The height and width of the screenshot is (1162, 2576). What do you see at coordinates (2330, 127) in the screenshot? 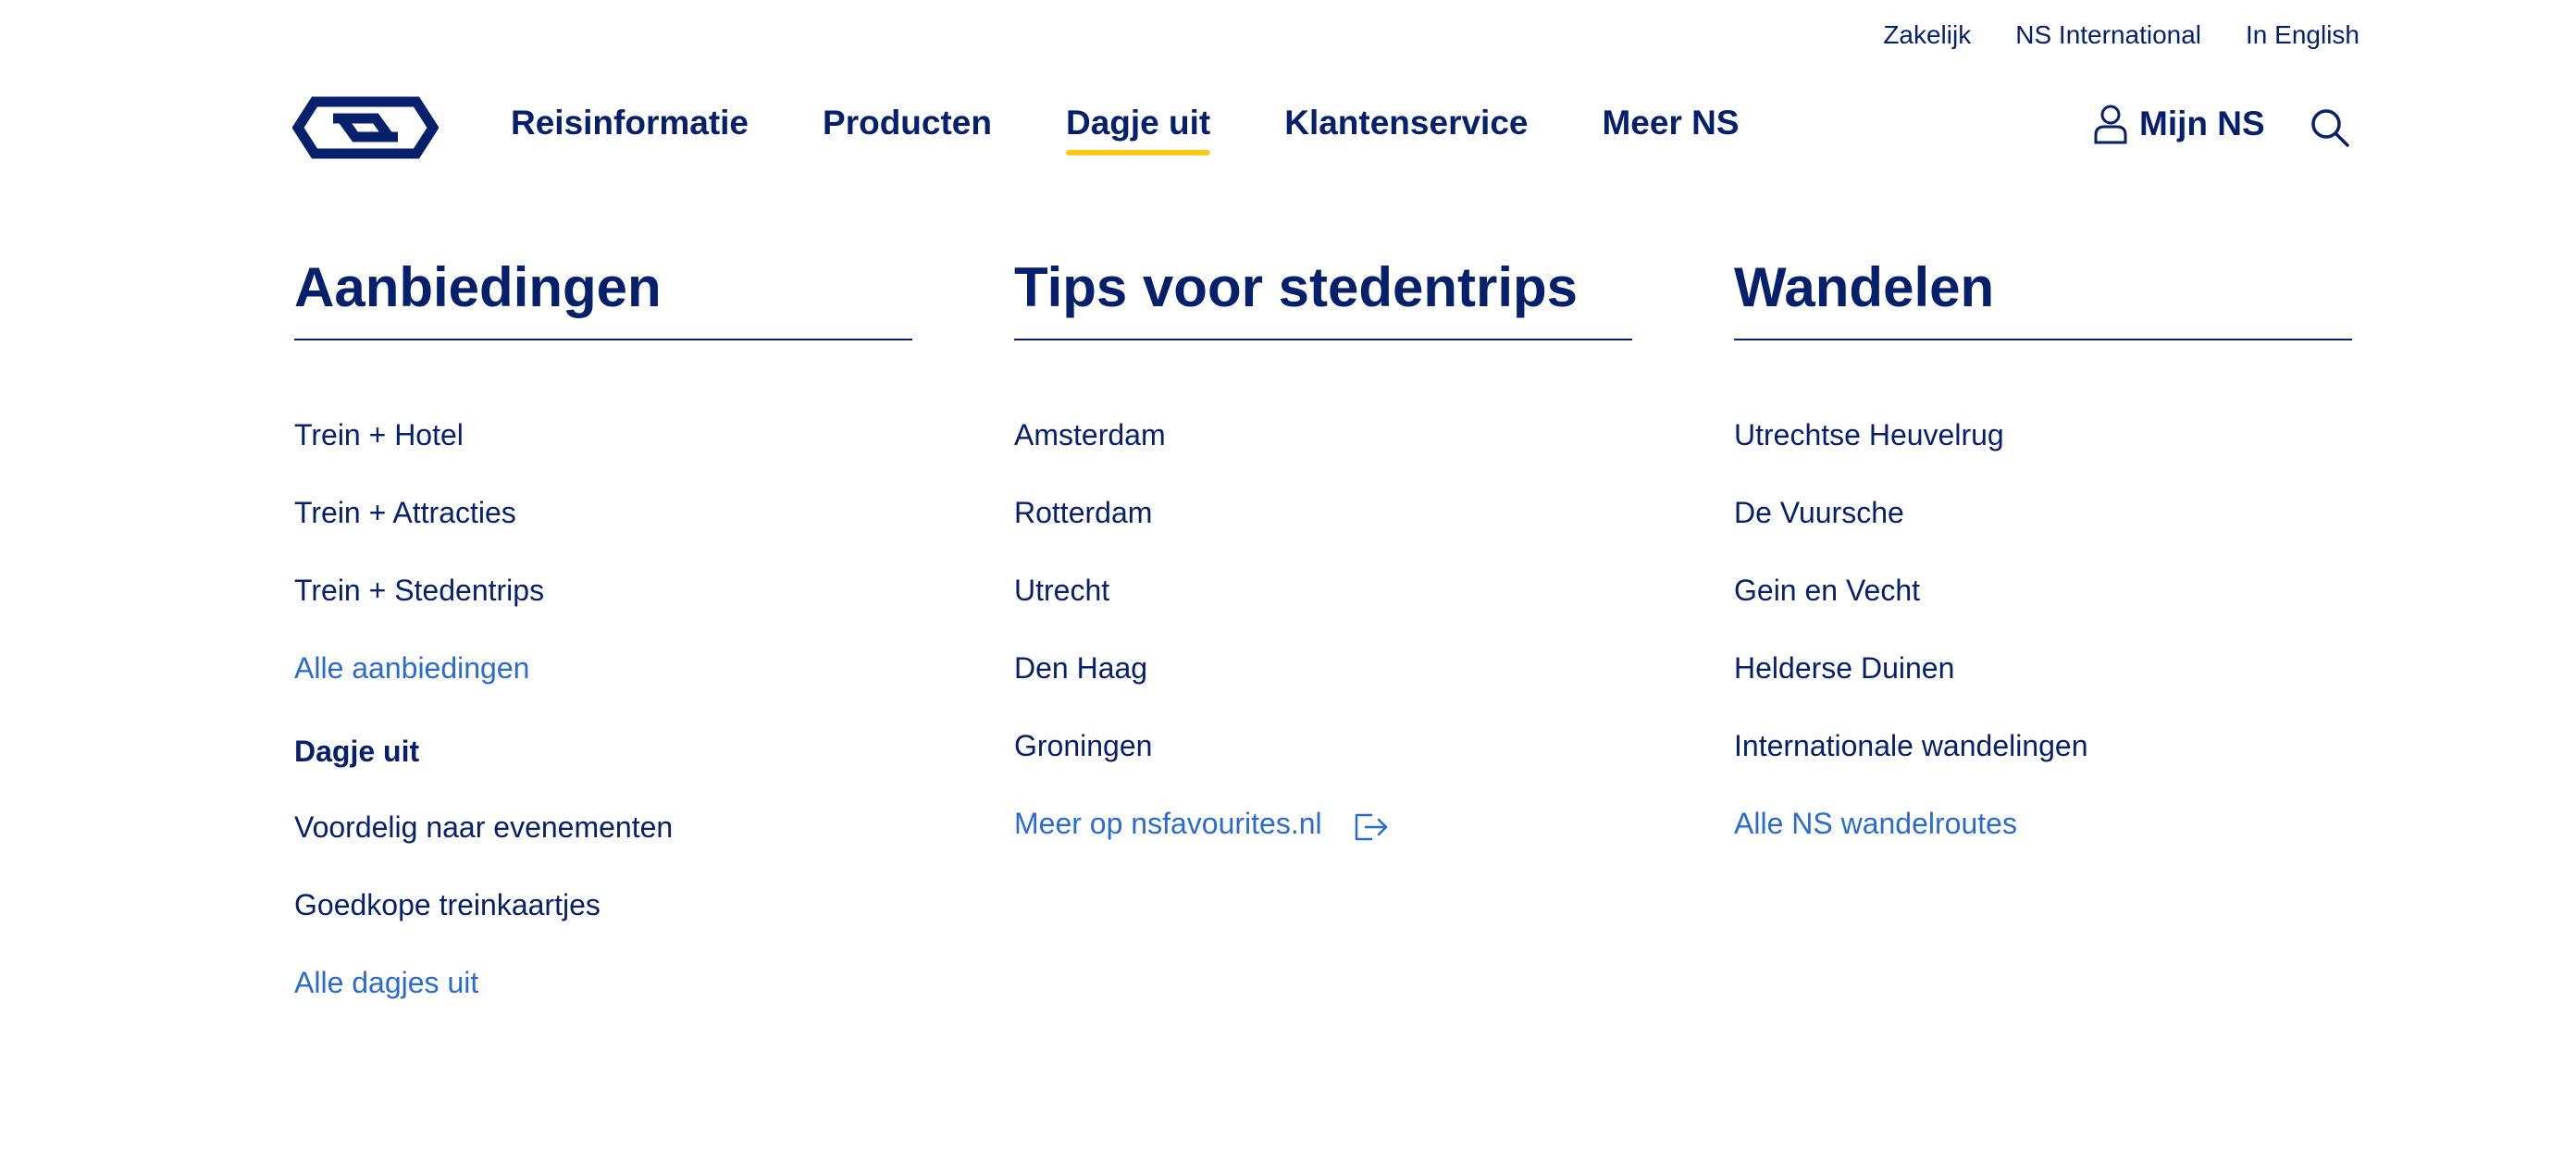
I see `search-icon` at bounding box center [2330, 127].